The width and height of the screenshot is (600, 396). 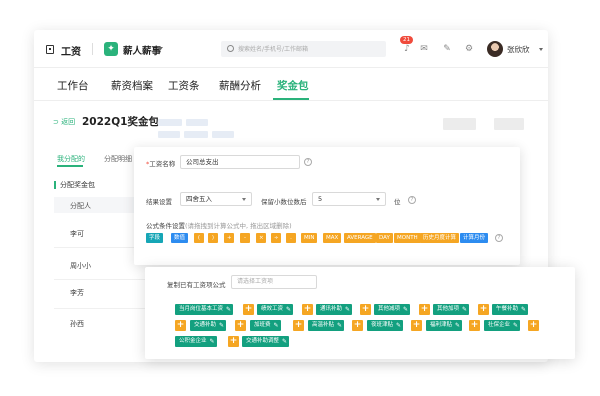 I want to click on salary-item-tag: 加班费, so click(x=265, y=325).